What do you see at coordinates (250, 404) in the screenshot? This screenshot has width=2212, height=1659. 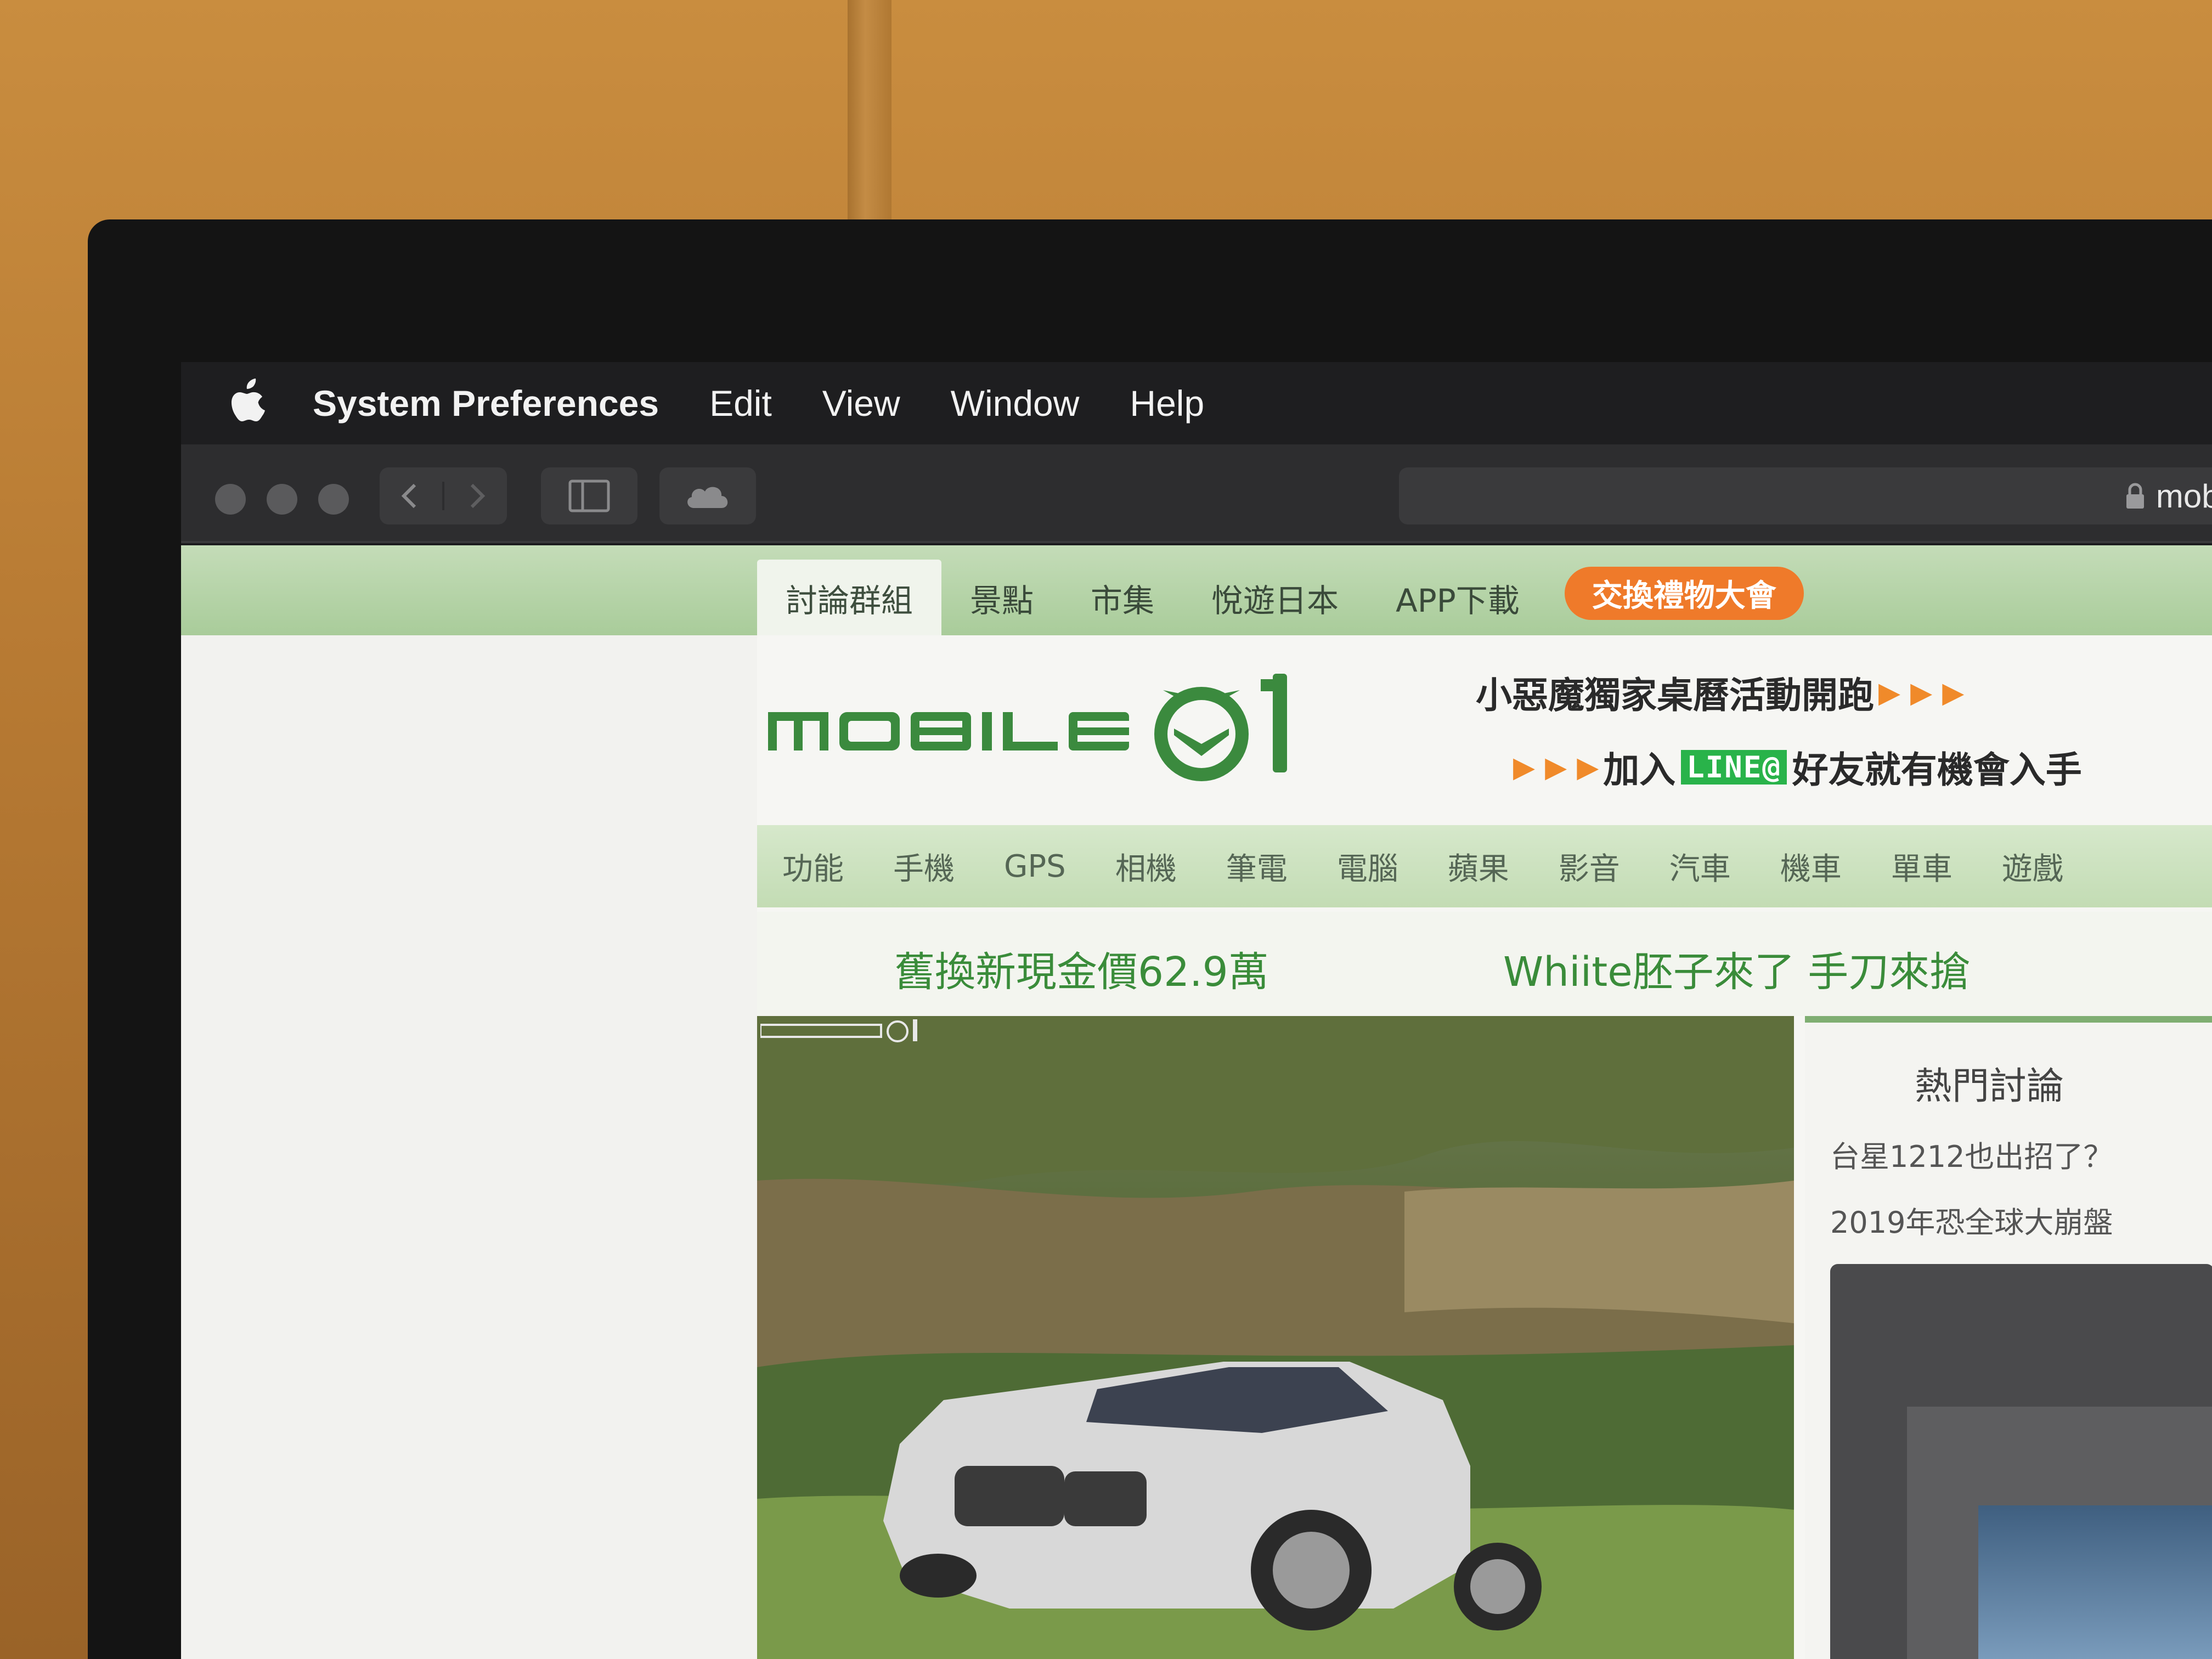 I see `apple-icon` at bounding box center [250, 404].